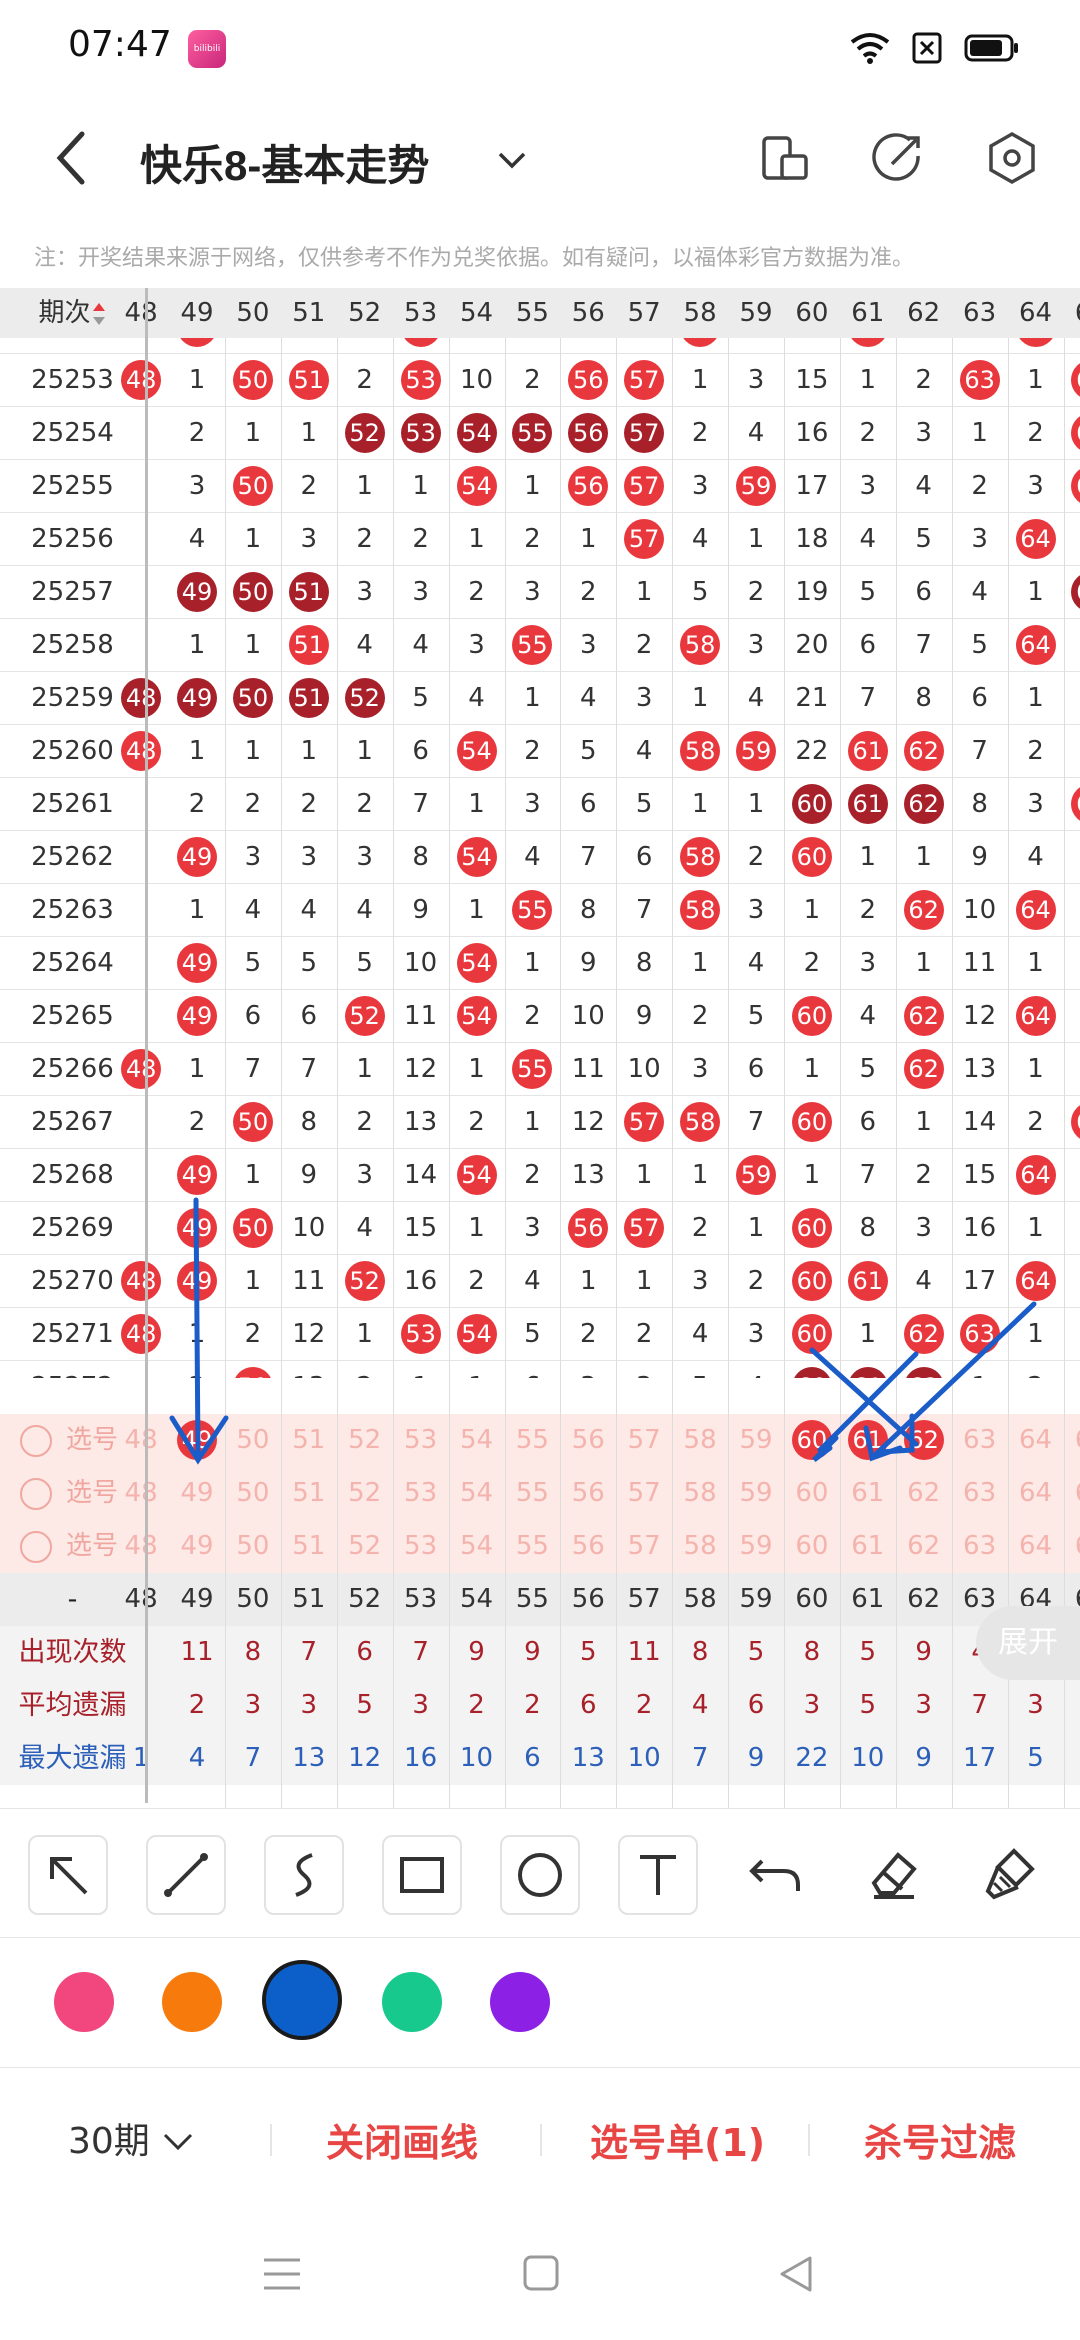 This screenshot has height=2340, width=1080. What do you see at coordinates (796, 2274) in the screenshot?
I see `back-triangle-icon` at bounding box center [796, 2274].